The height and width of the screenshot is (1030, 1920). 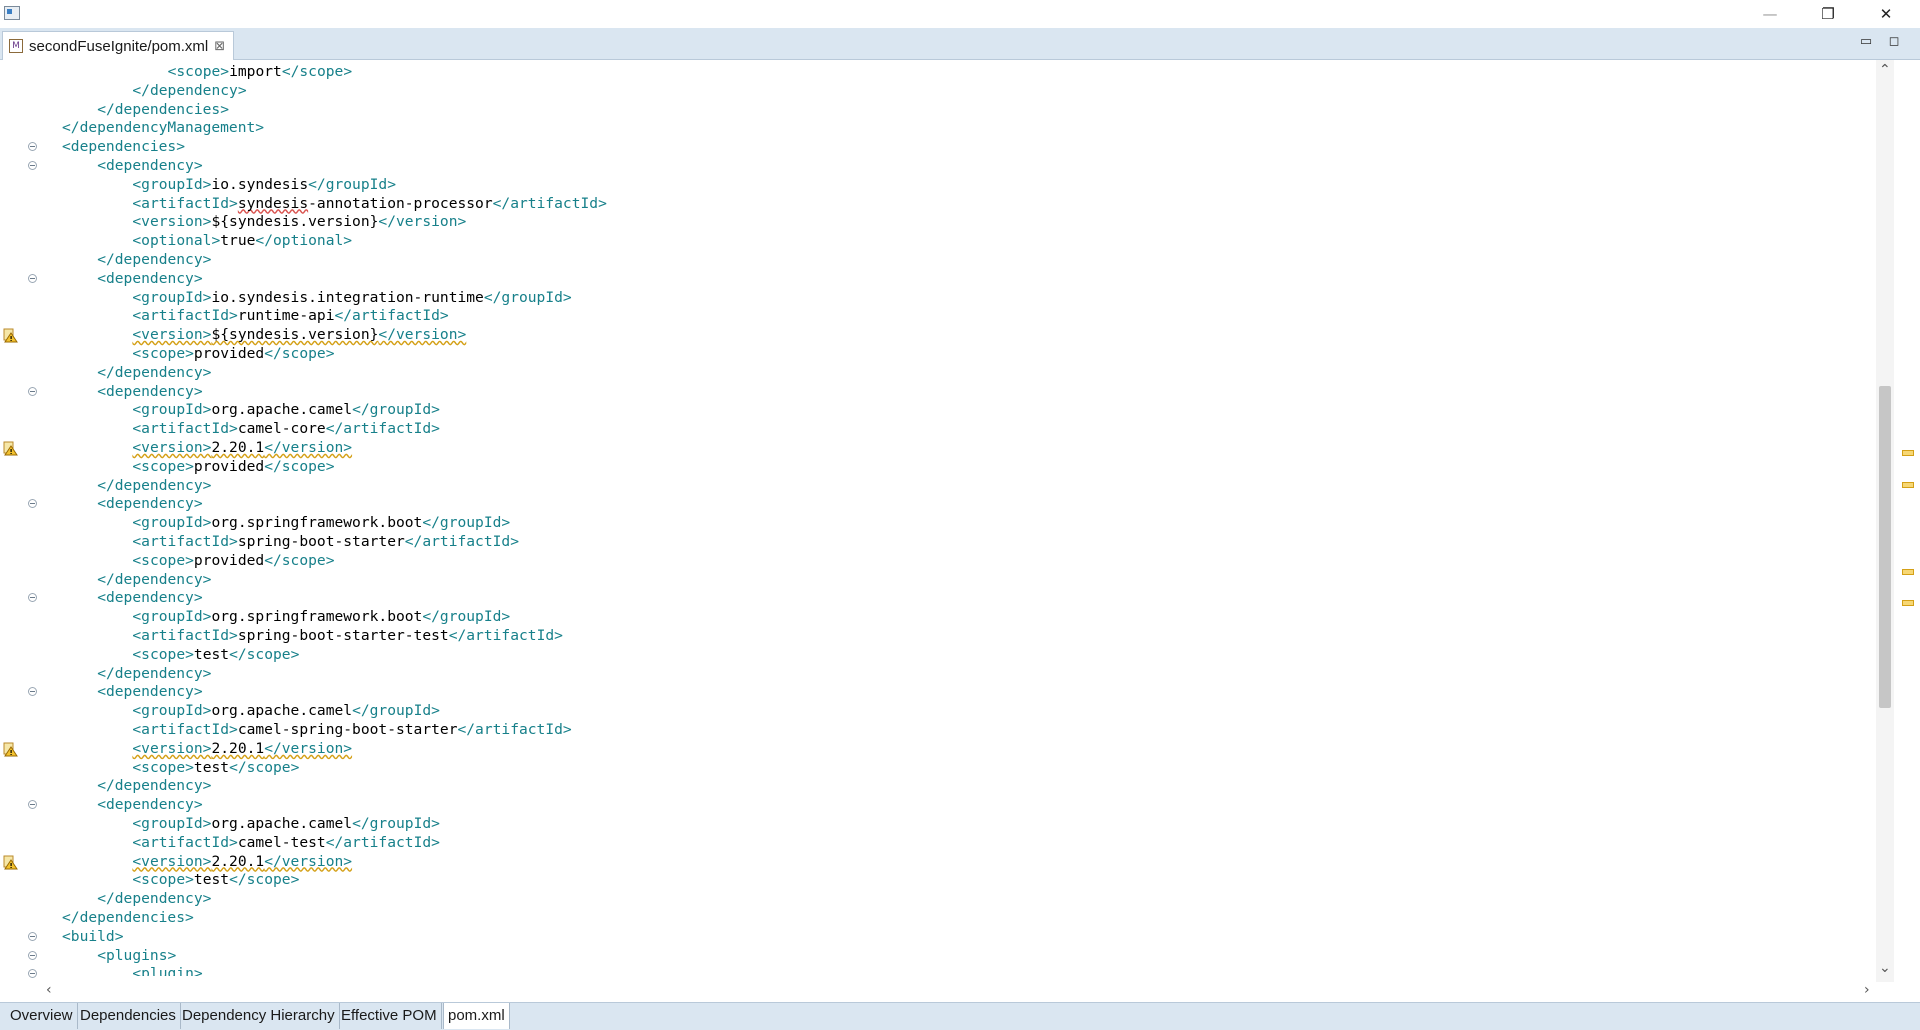 What do you see at coordinates (290, 315) in the screenshot?
I see `code-line: <artifactId>runtime-api</artifactId>` at bounding box center [290, 315].